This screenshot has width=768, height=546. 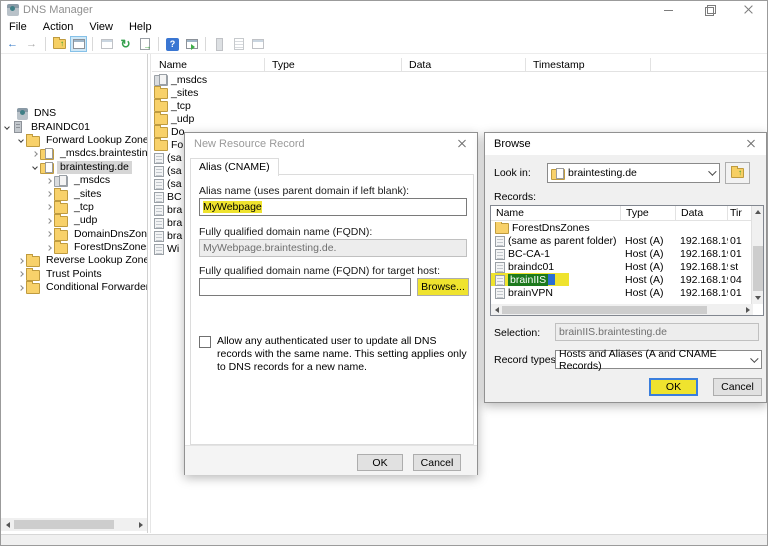 What do you see at coordinates (459, 105) in the screenshot?
I see `list-item: _tcp` at bounding box center [459, 105].